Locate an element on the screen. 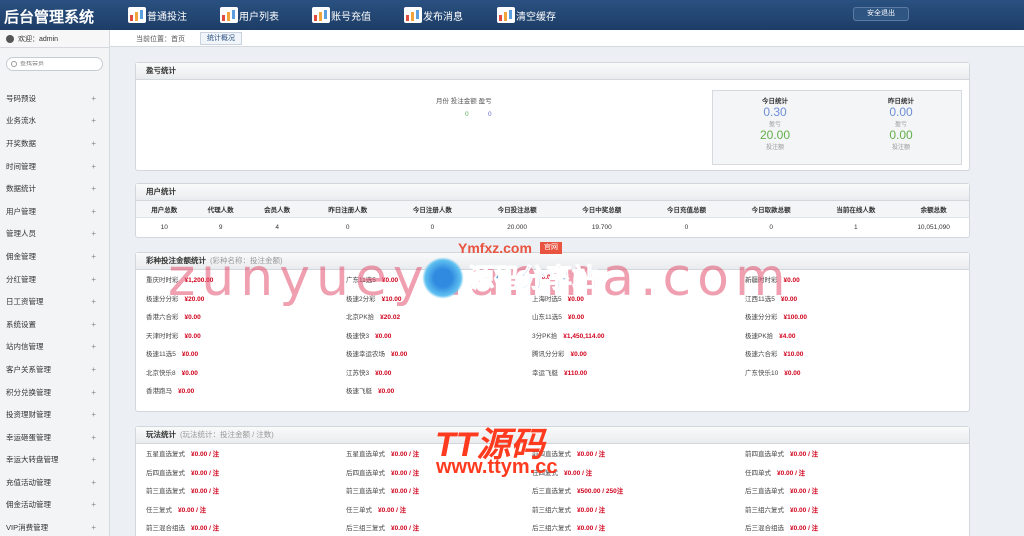  sidebar-item: 业务流水 + is located at coordinates (55, 121).